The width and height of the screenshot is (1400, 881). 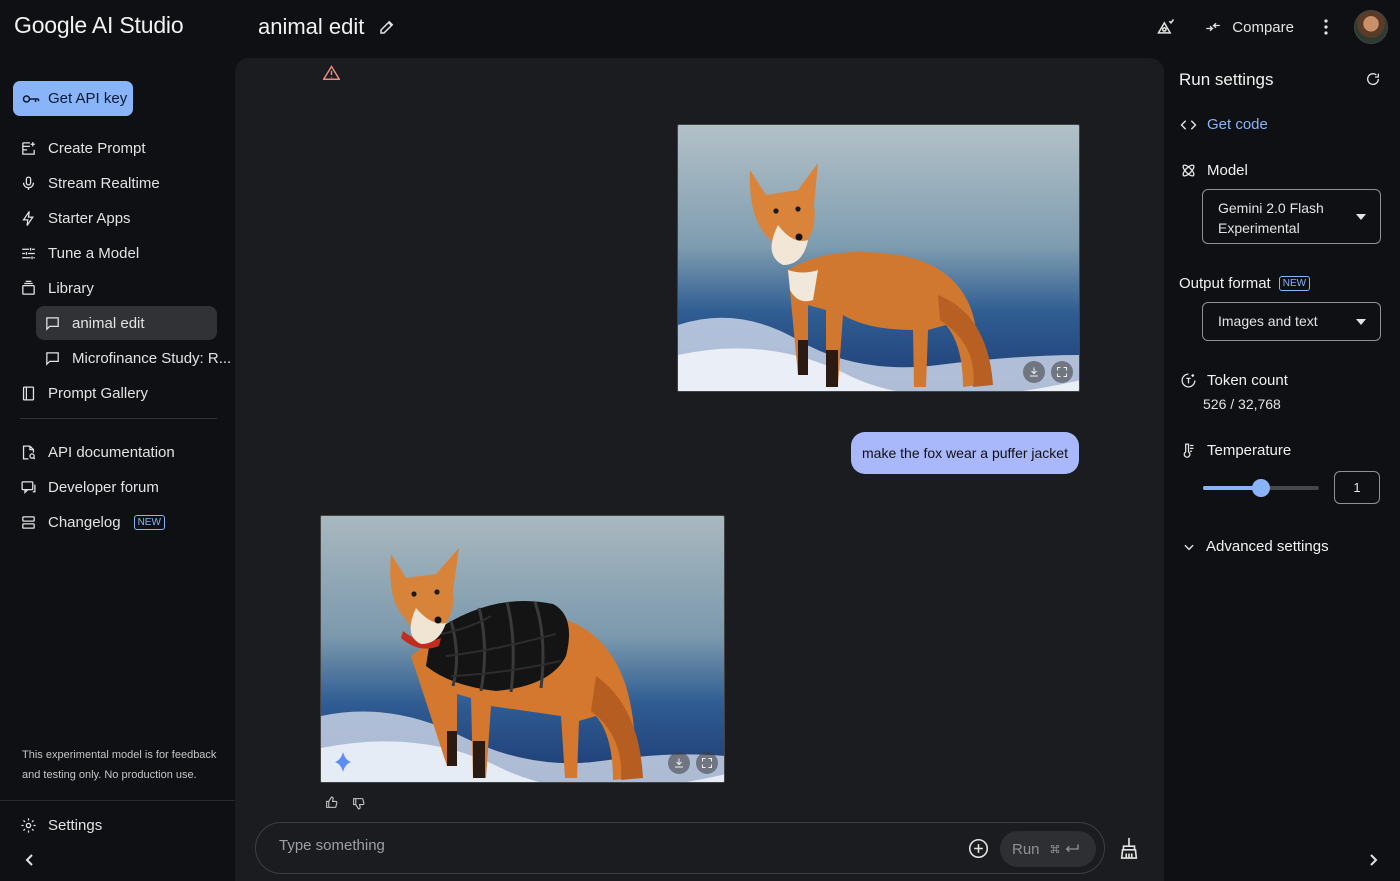 I want to click on get-code-label: Get code, so click(x=1237, y=124).